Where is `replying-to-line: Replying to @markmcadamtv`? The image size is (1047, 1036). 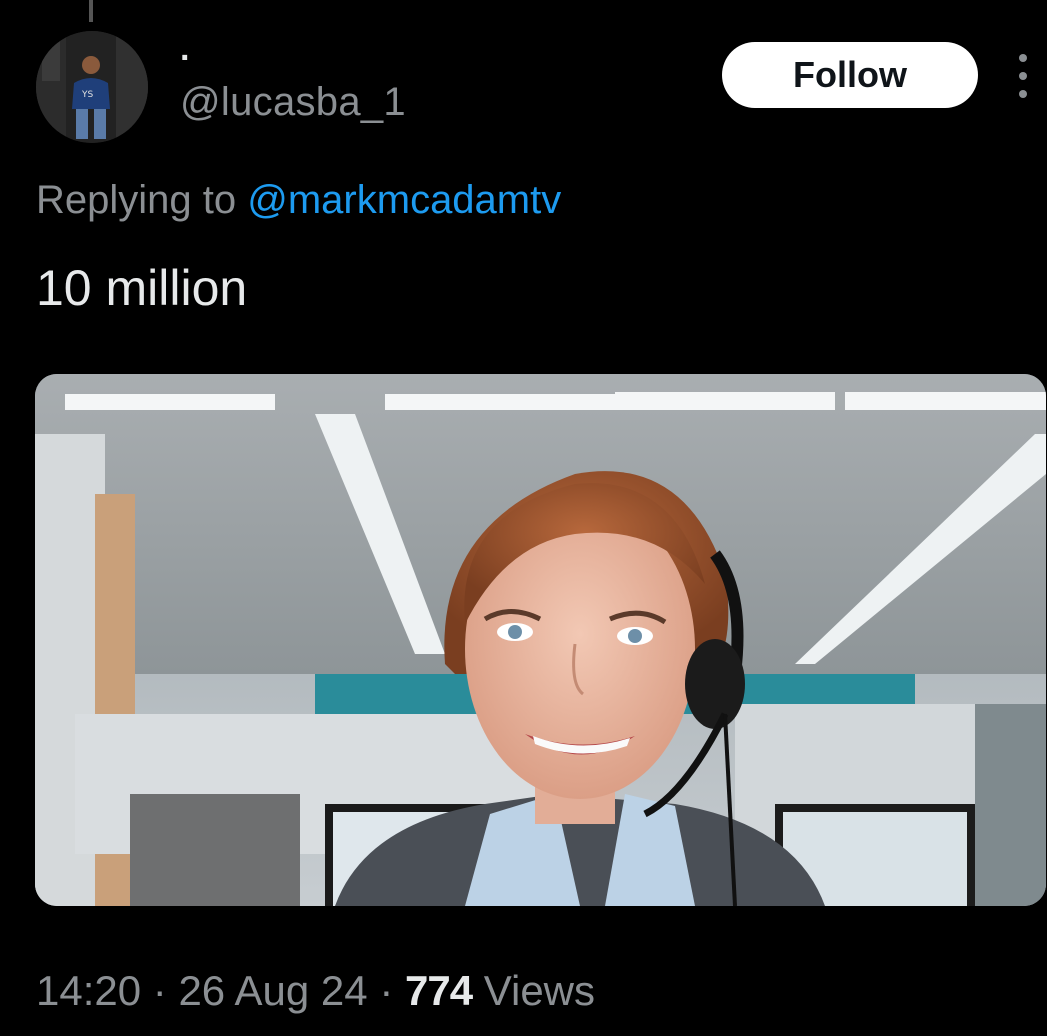 replying-to-line: Replying to @markmcadamtv is located at coordinates (298, 200).